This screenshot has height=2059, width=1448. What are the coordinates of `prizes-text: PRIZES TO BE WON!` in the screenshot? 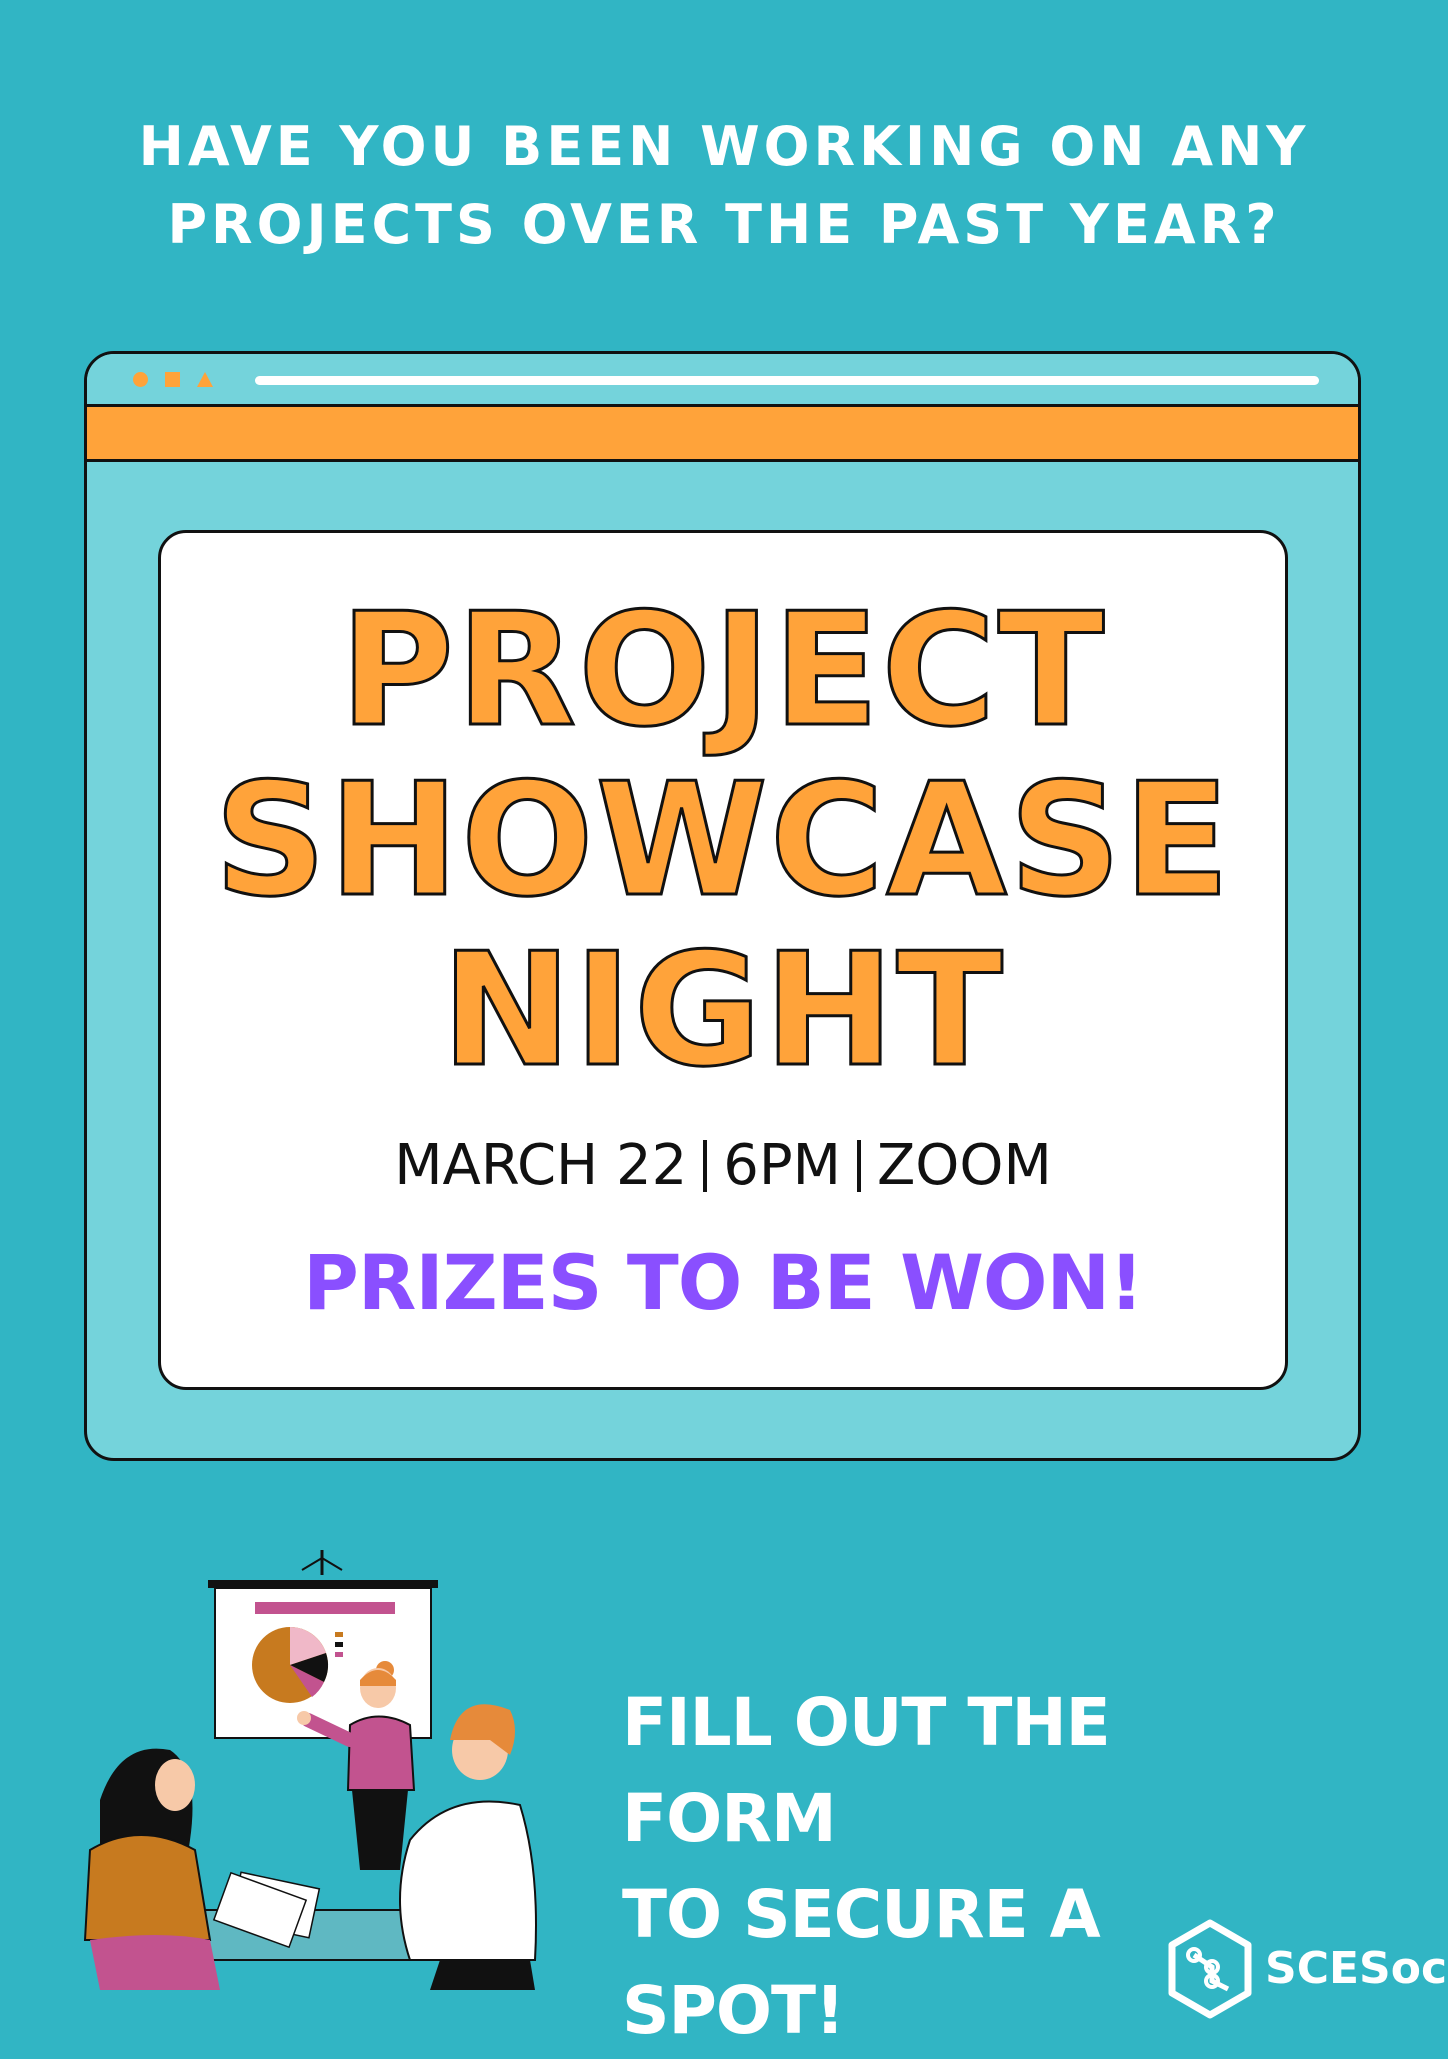 It's located at (723, 1282).